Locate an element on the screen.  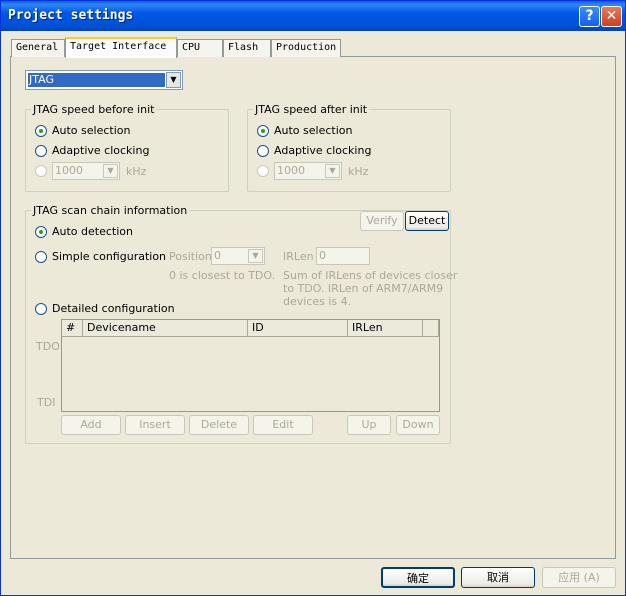
speed-after-value: 1000 is located at coordinates (291, 170).